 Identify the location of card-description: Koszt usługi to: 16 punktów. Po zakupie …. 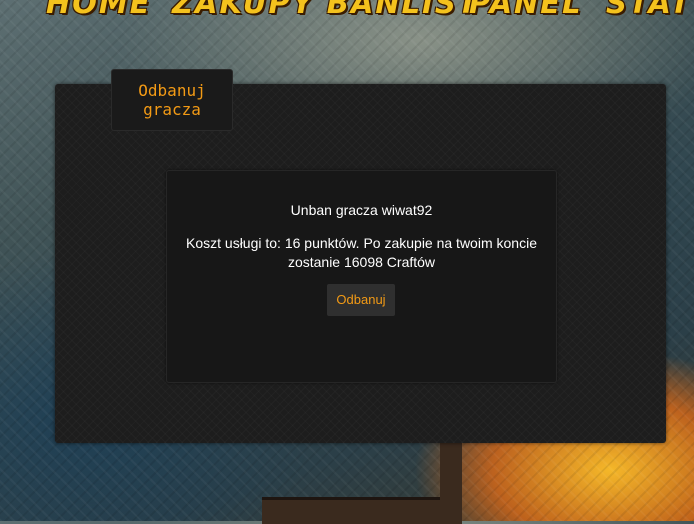
(361, 252).